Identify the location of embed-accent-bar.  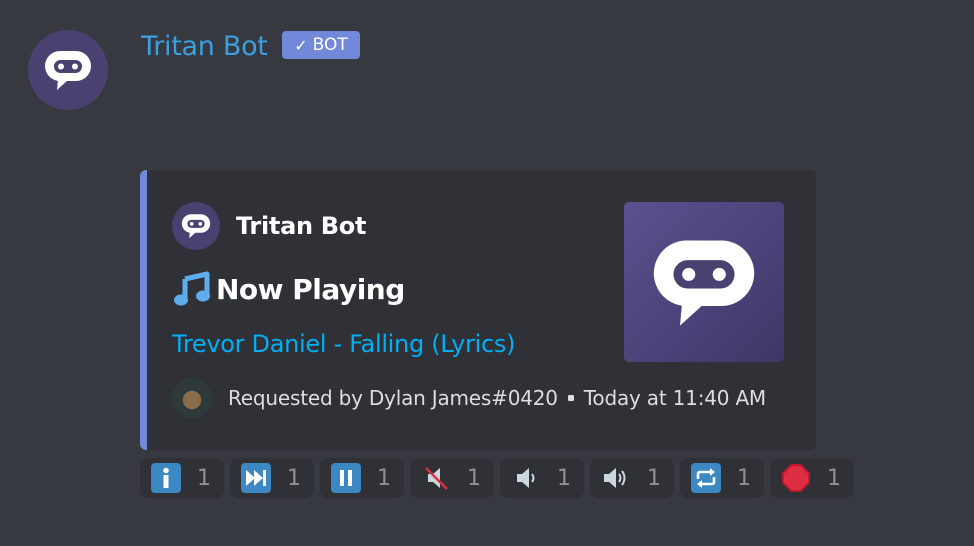
(143, 310).